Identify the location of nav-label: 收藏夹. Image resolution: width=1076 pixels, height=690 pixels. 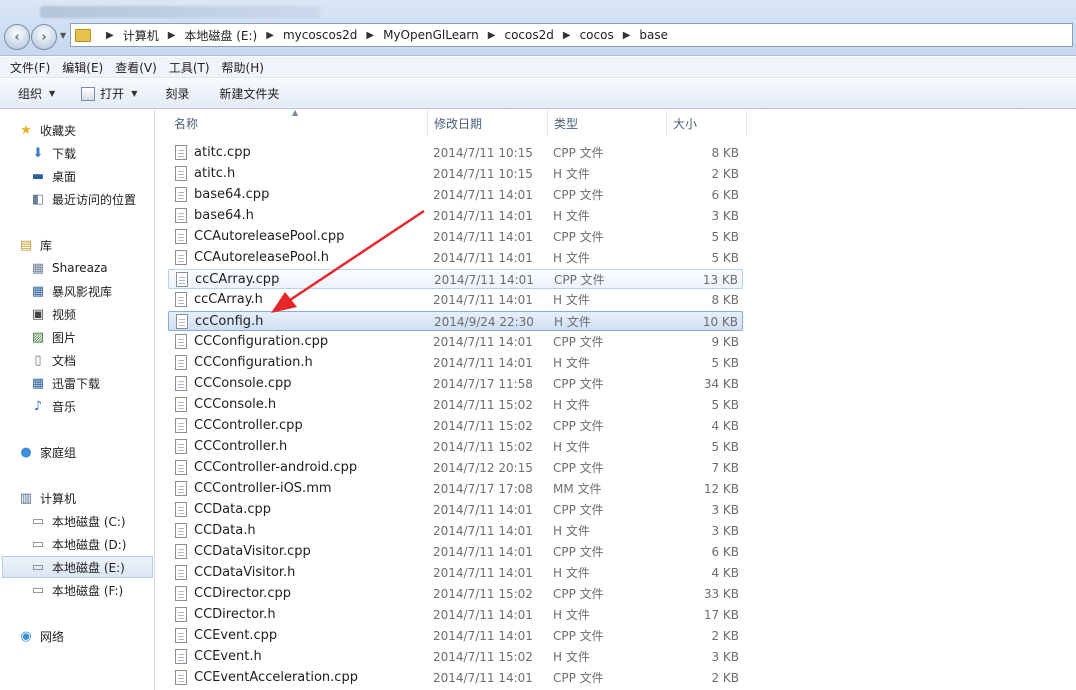
(58, 130).